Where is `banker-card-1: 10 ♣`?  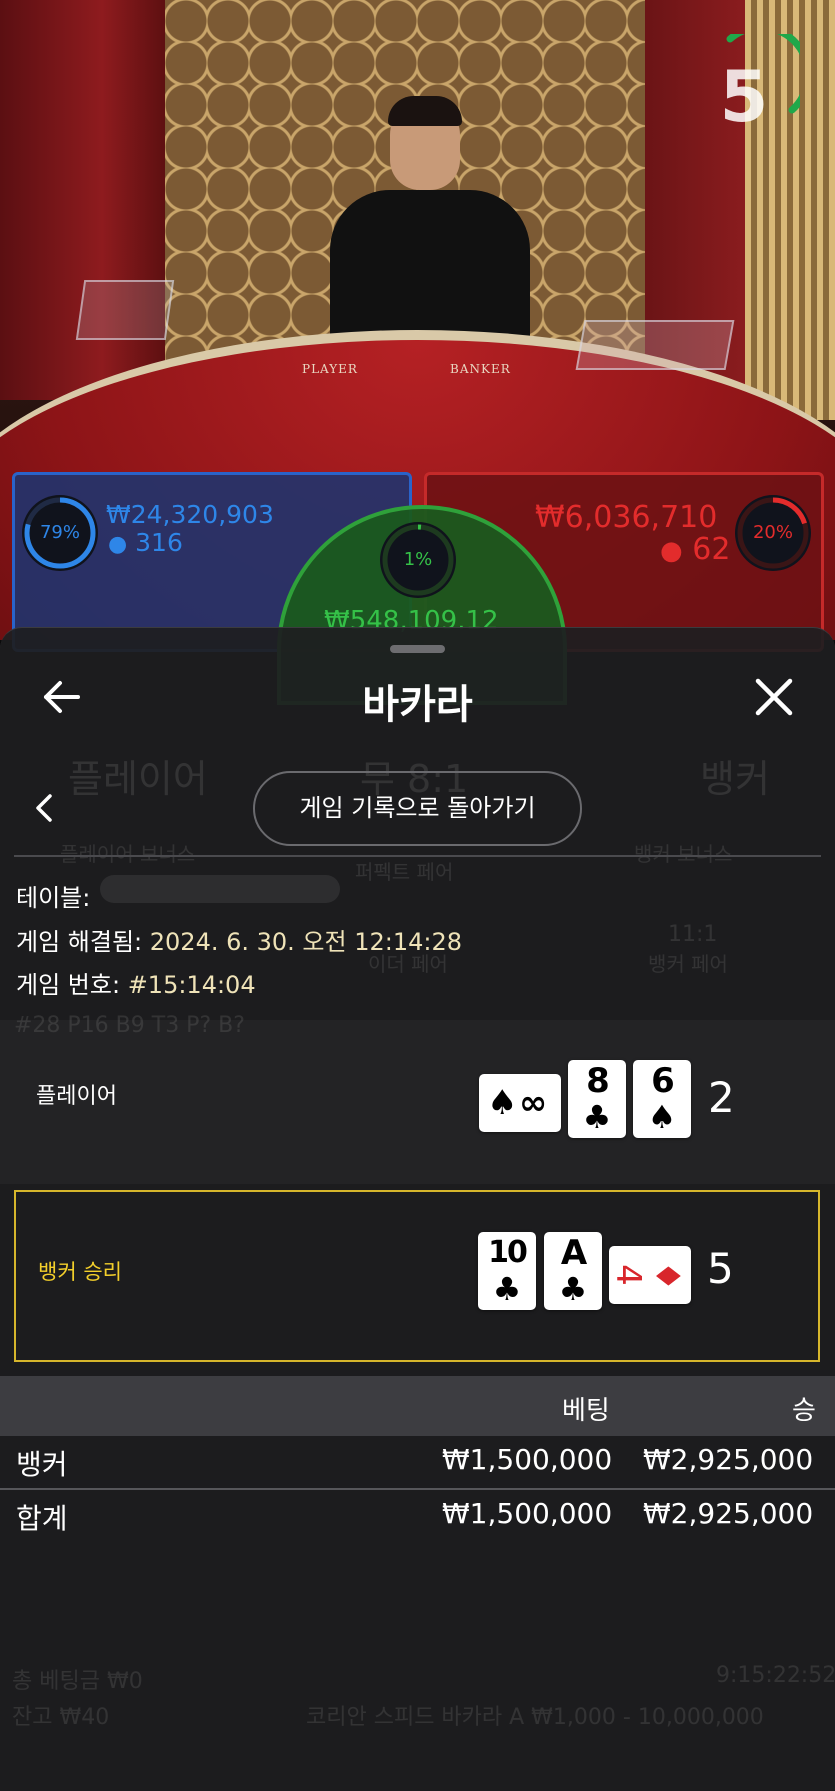
banker-card-1: 10 ♣ is located at coordinates (507, 1271).